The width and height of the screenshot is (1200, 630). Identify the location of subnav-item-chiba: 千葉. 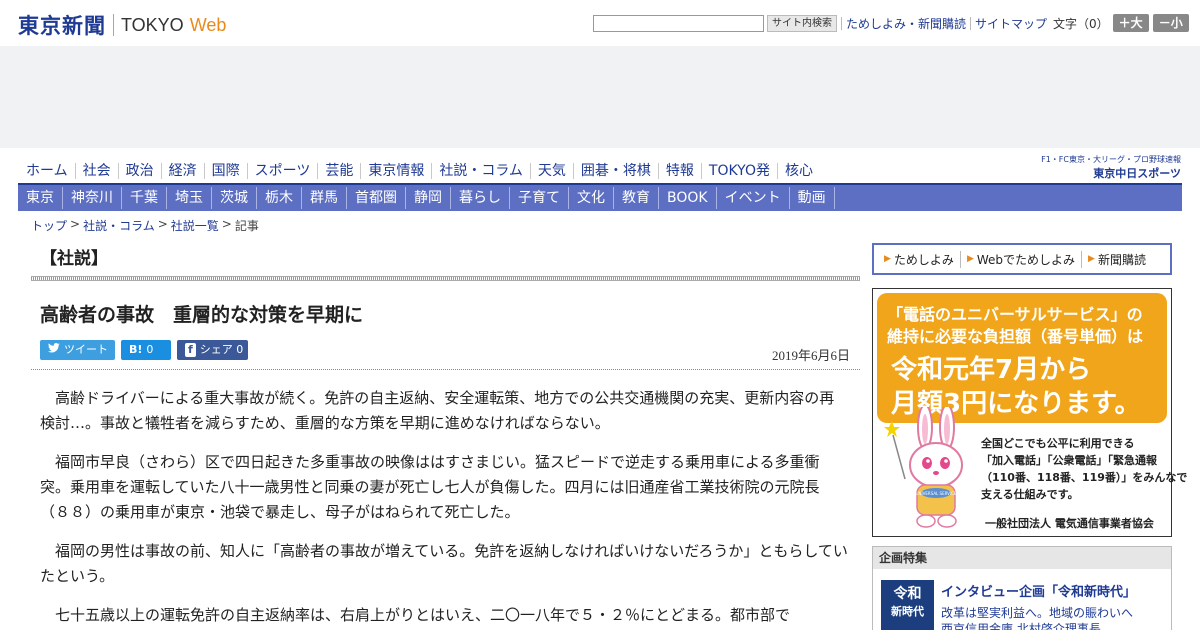
(144, 198).